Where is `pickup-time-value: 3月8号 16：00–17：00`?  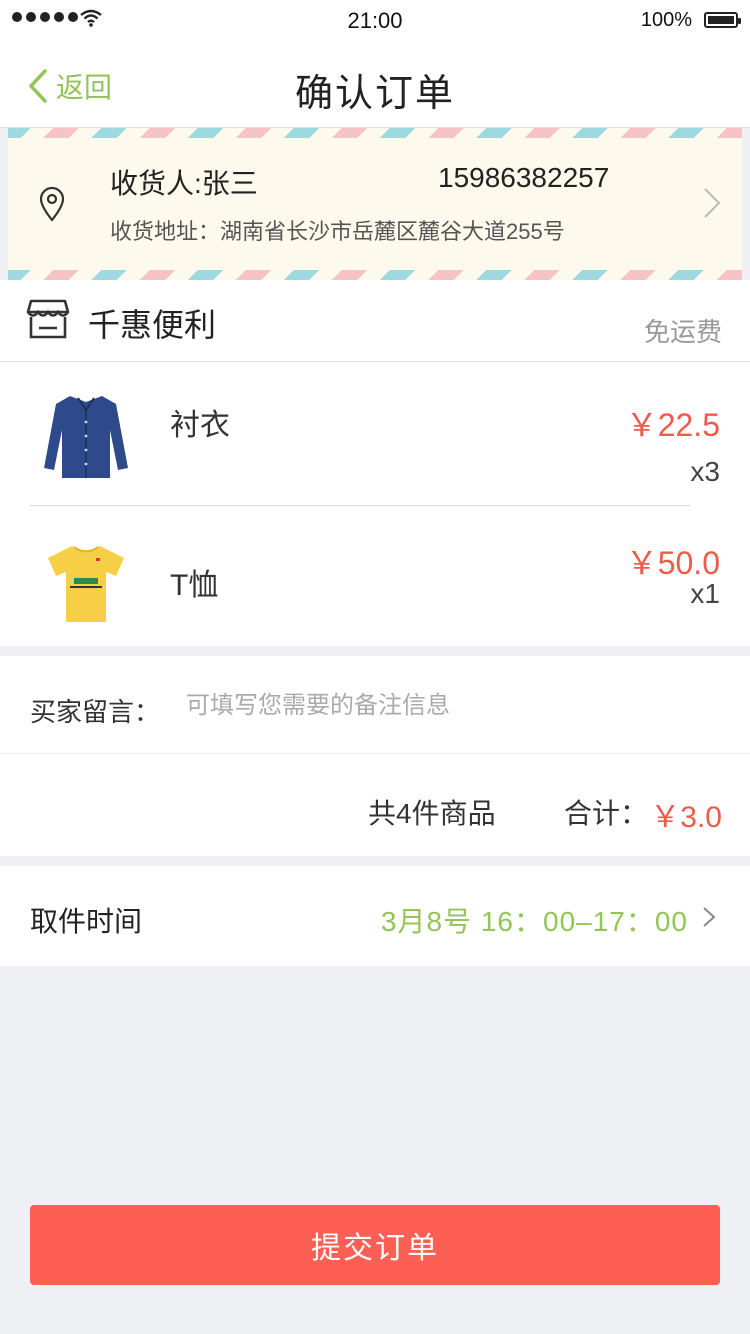
pickup-time-value: 3月8号 16：00–17：00 is located at coordinates (534, 921).